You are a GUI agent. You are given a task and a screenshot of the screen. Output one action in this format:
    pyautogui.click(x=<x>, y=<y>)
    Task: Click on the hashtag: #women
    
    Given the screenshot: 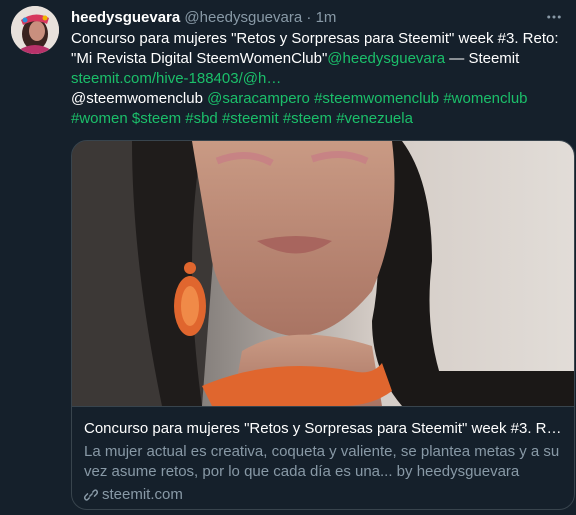 What is the action you would take?
    pyautogui.click(x=99, y=118)
    